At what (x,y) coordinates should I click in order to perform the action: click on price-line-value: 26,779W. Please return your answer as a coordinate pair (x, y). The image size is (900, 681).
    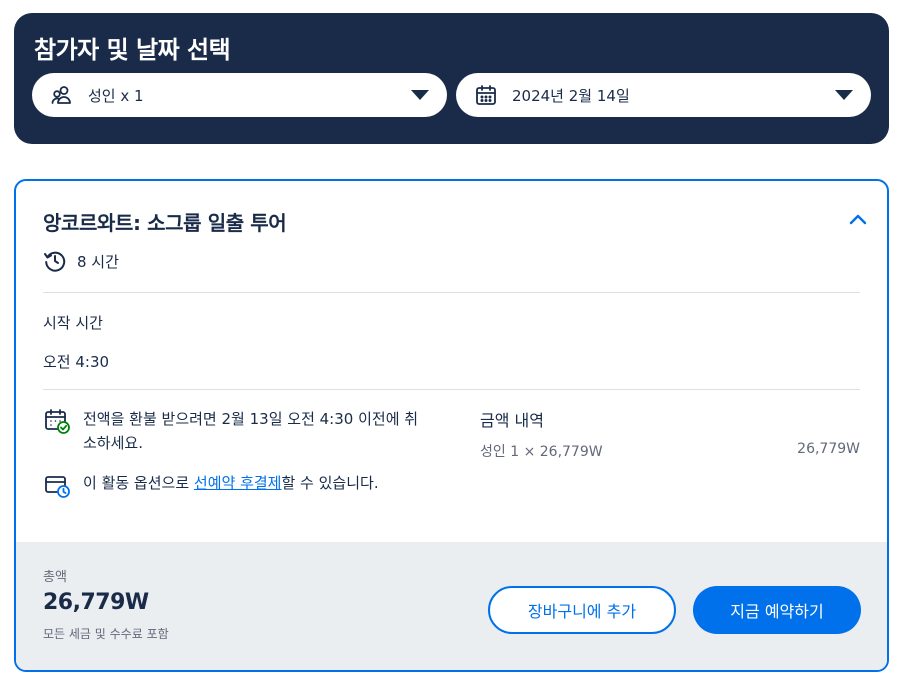
    Looking at the image, I should click on (828, 449).